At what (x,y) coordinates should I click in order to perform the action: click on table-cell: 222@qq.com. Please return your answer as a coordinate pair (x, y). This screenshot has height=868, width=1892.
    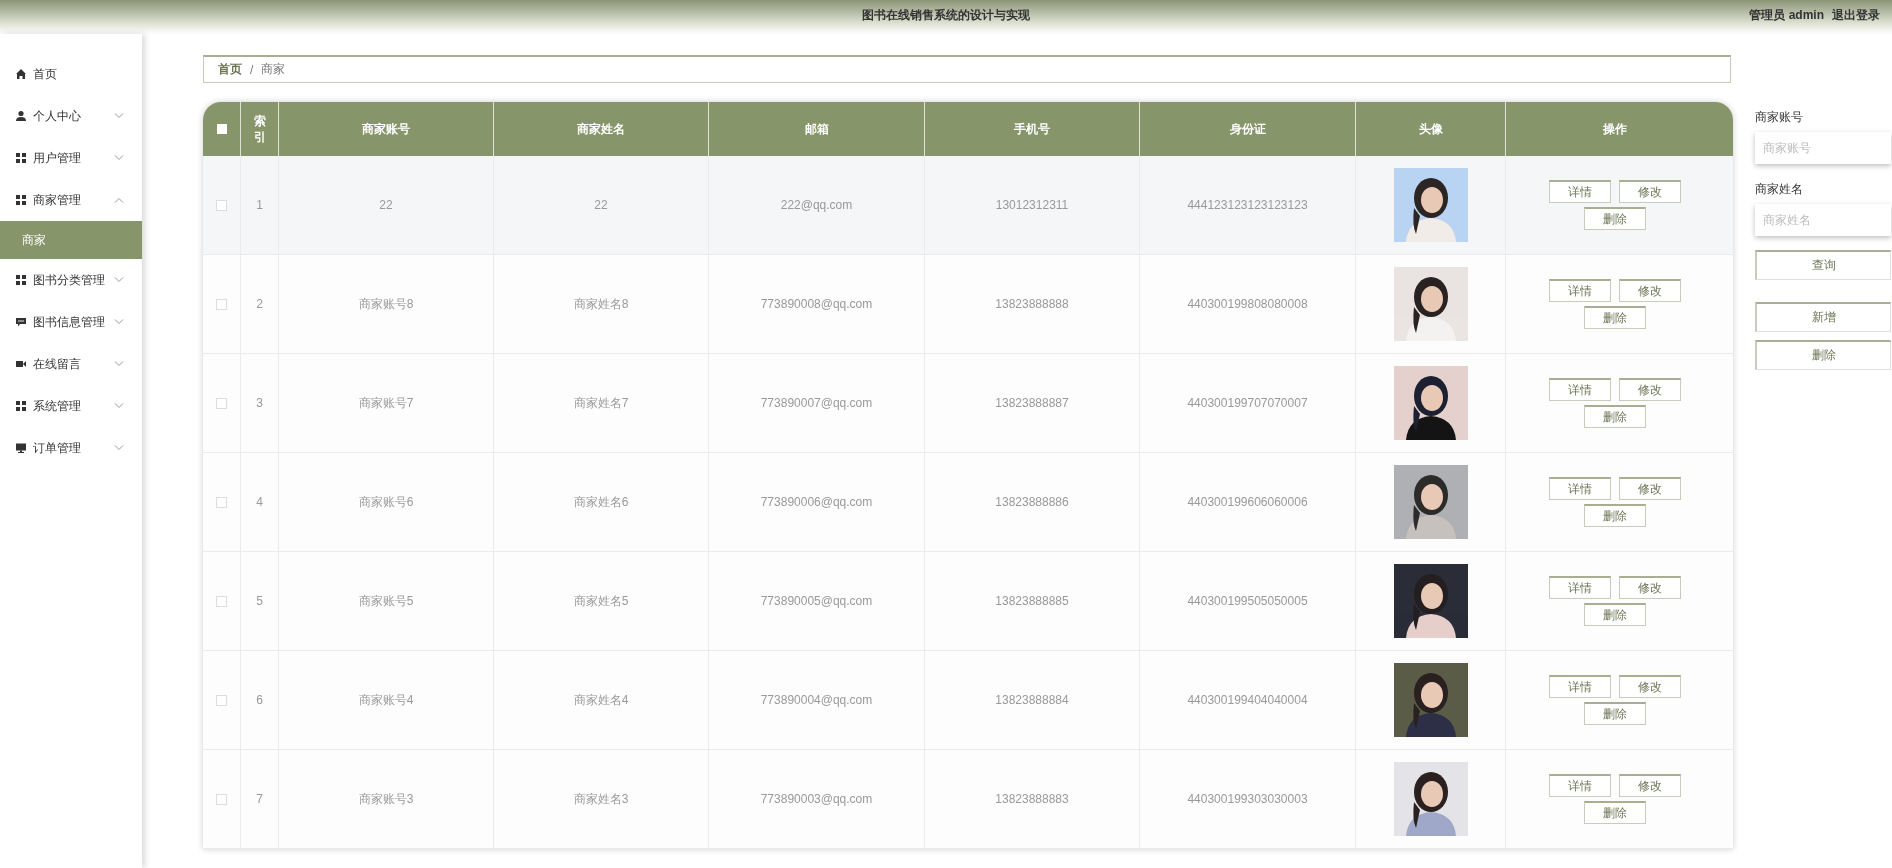
    Looking at the image, I should click on (817, 205).